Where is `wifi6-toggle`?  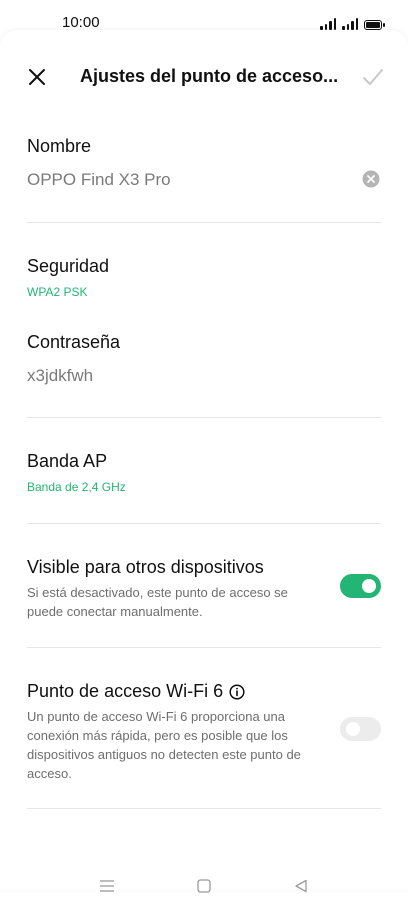
wifi6-toggle is located at coordinates (360, 729).